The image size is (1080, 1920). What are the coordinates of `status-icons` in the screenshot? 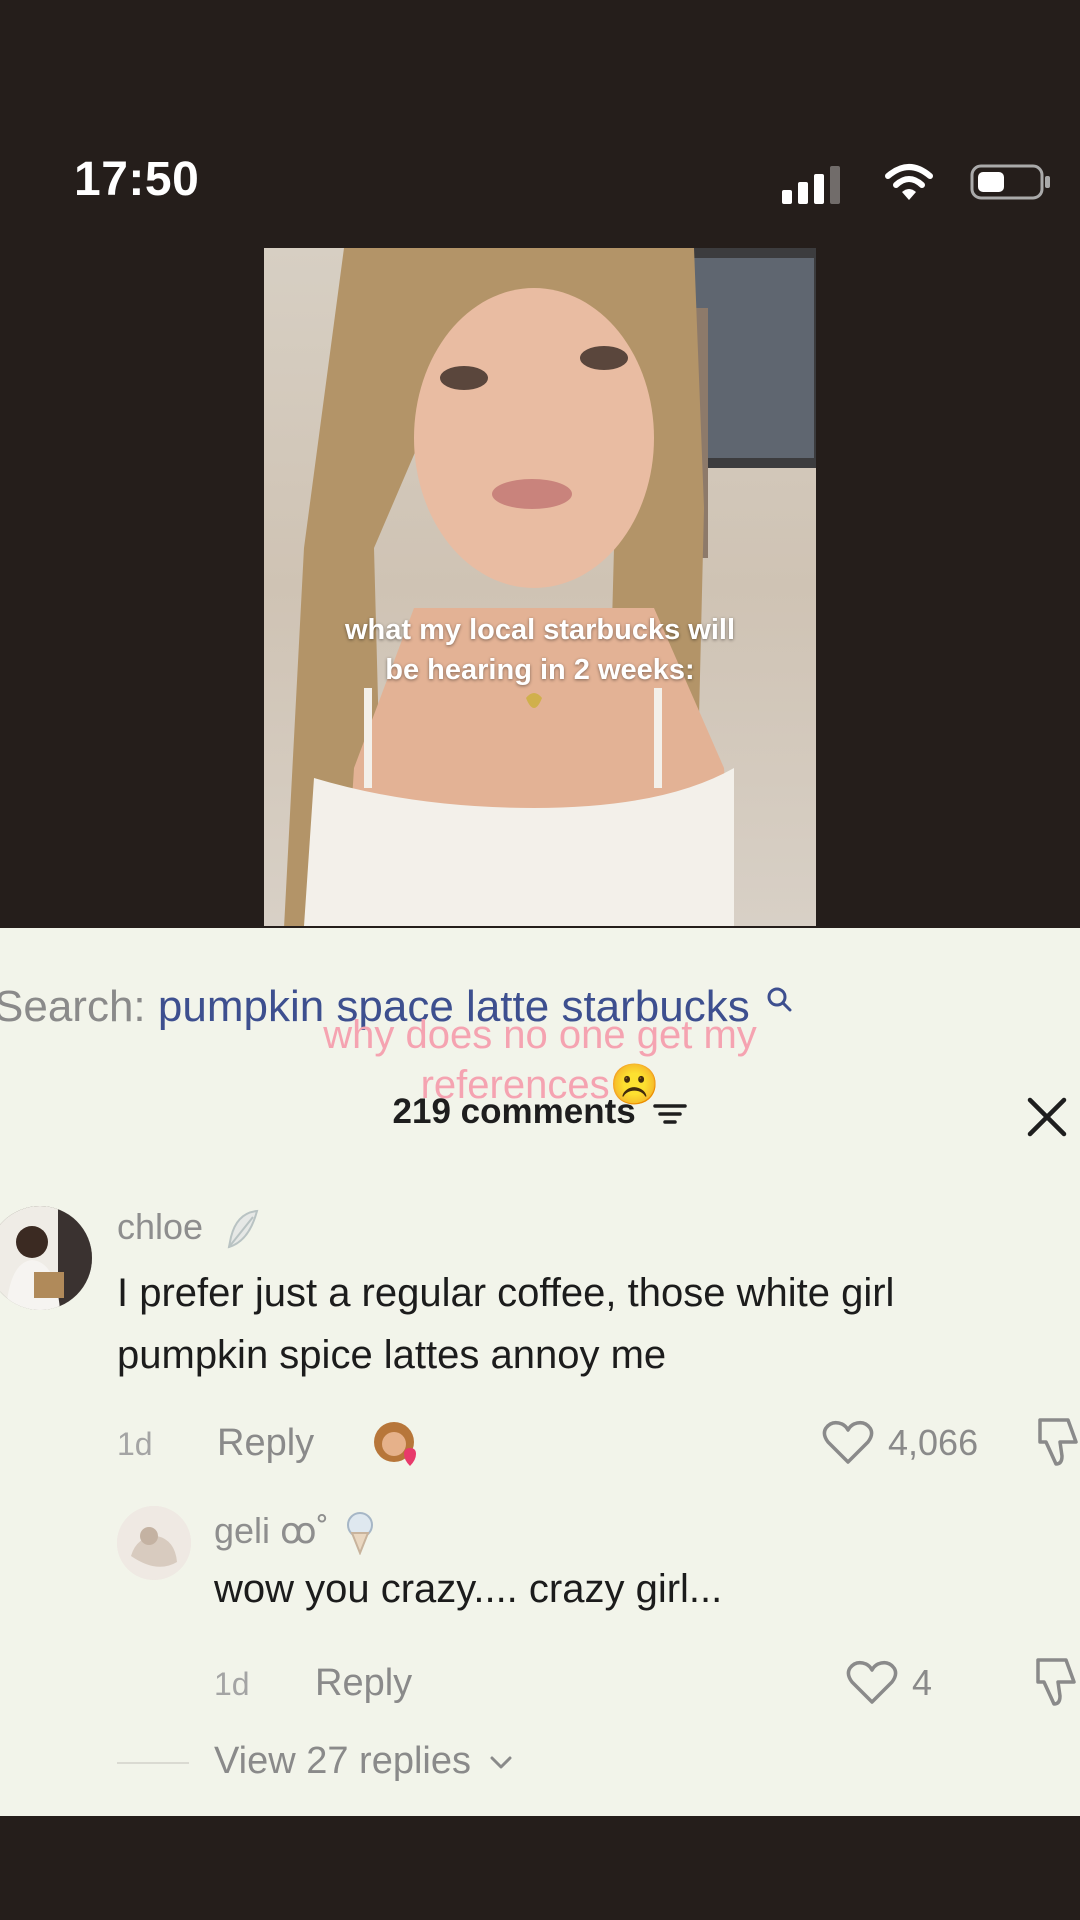 It's located at (902, 183).